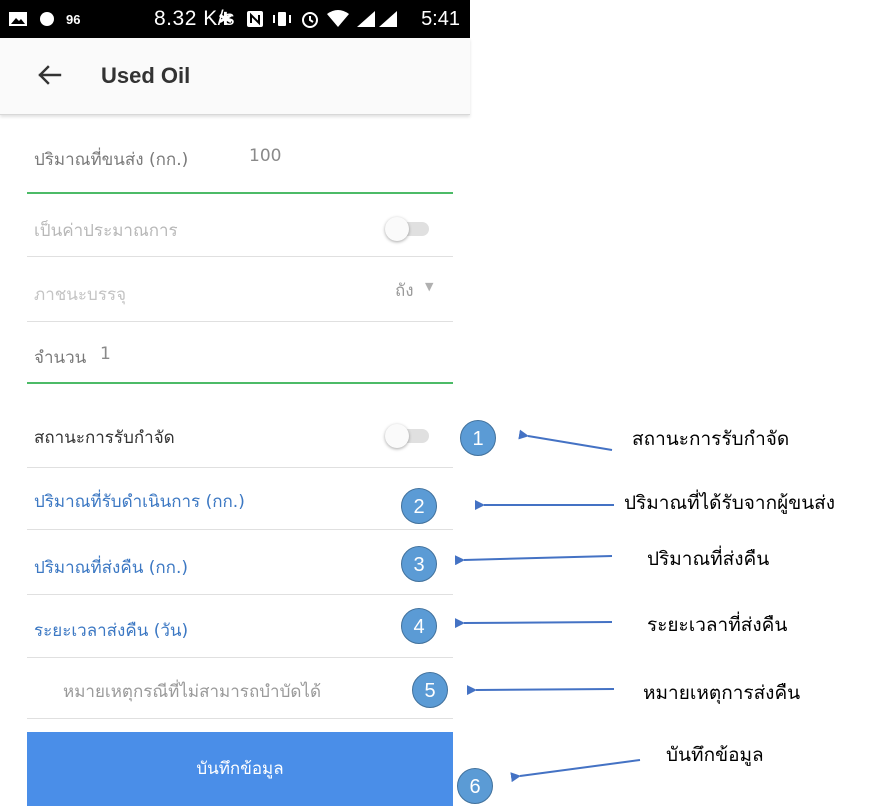 This screenshot has width=888, height=806. What do you see at coordinates (111, 160) in the screenshot?
I see `transported-amount-label: ปริมาณที่ขนส่ง (กก.)` at bounding box center [111, 160].